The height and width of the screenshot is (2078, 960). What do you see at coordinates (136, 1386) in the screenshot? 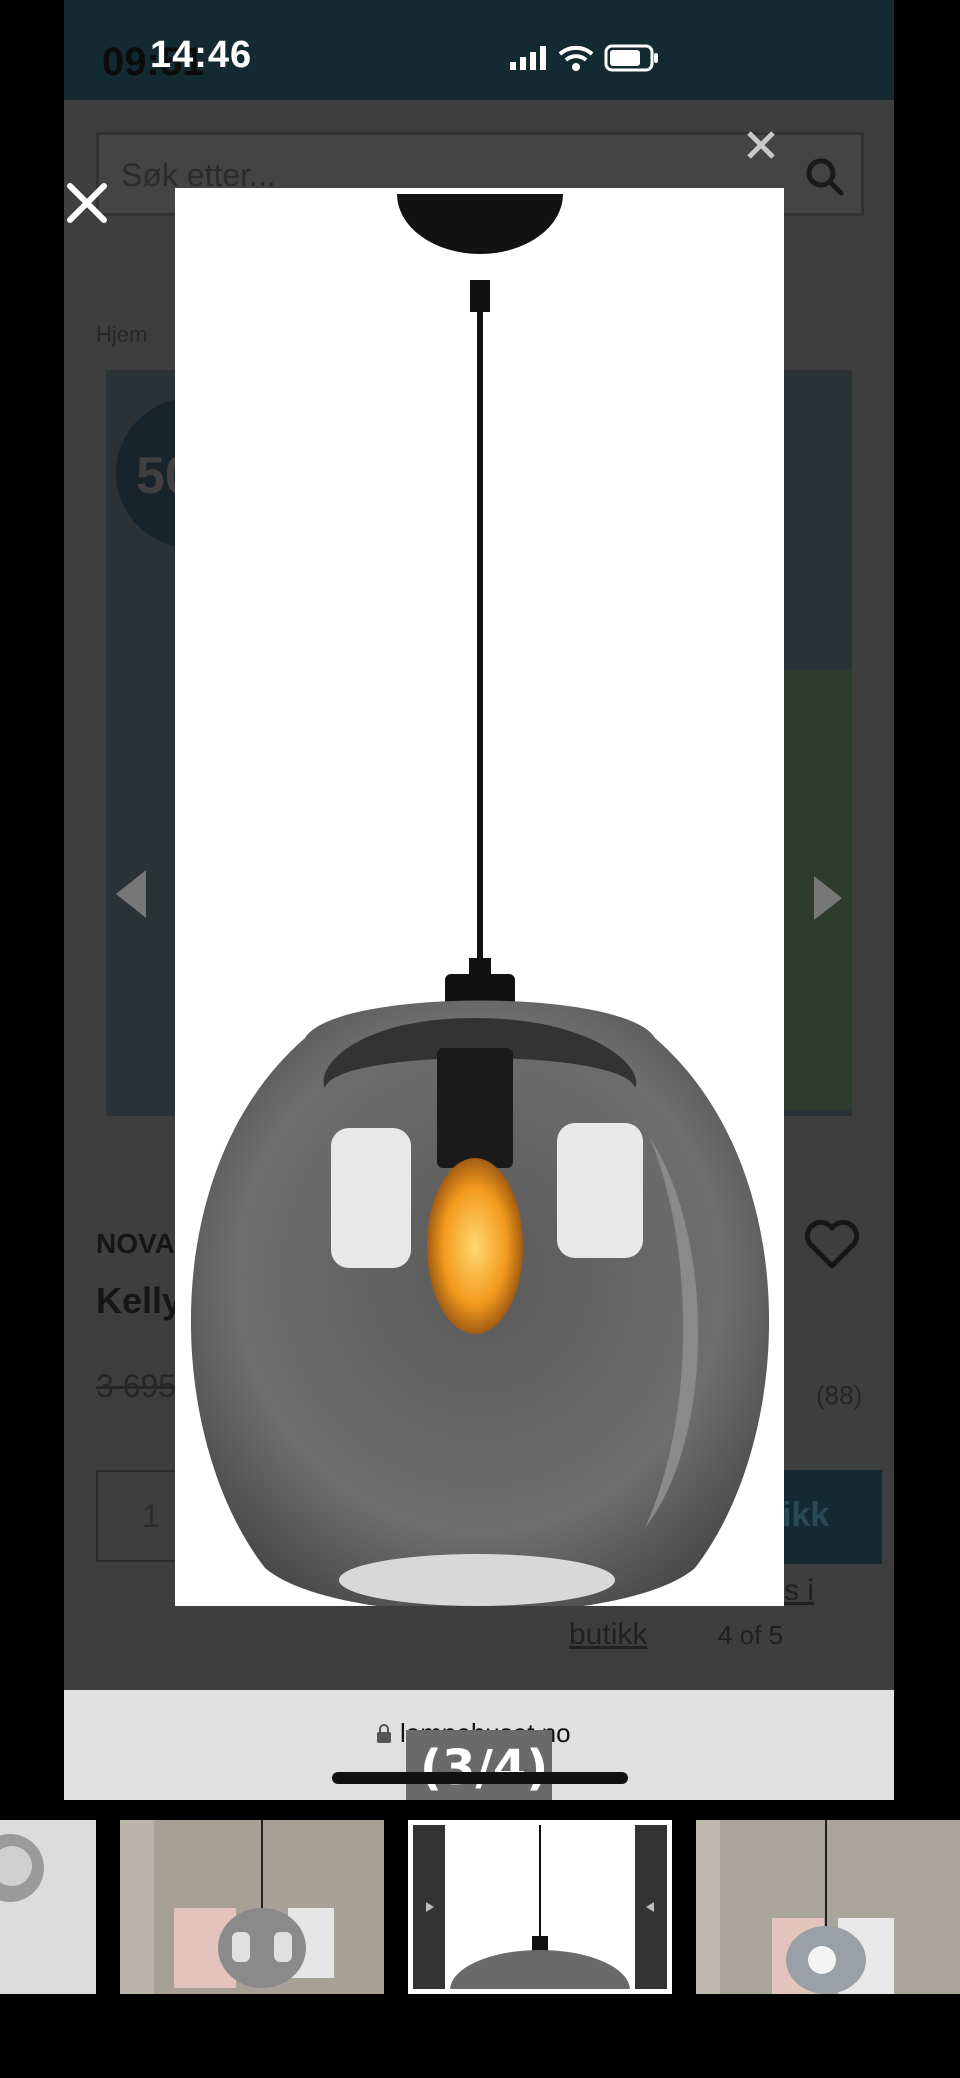
I see `old-price: 3 695` at bounding box center [136, 1386].